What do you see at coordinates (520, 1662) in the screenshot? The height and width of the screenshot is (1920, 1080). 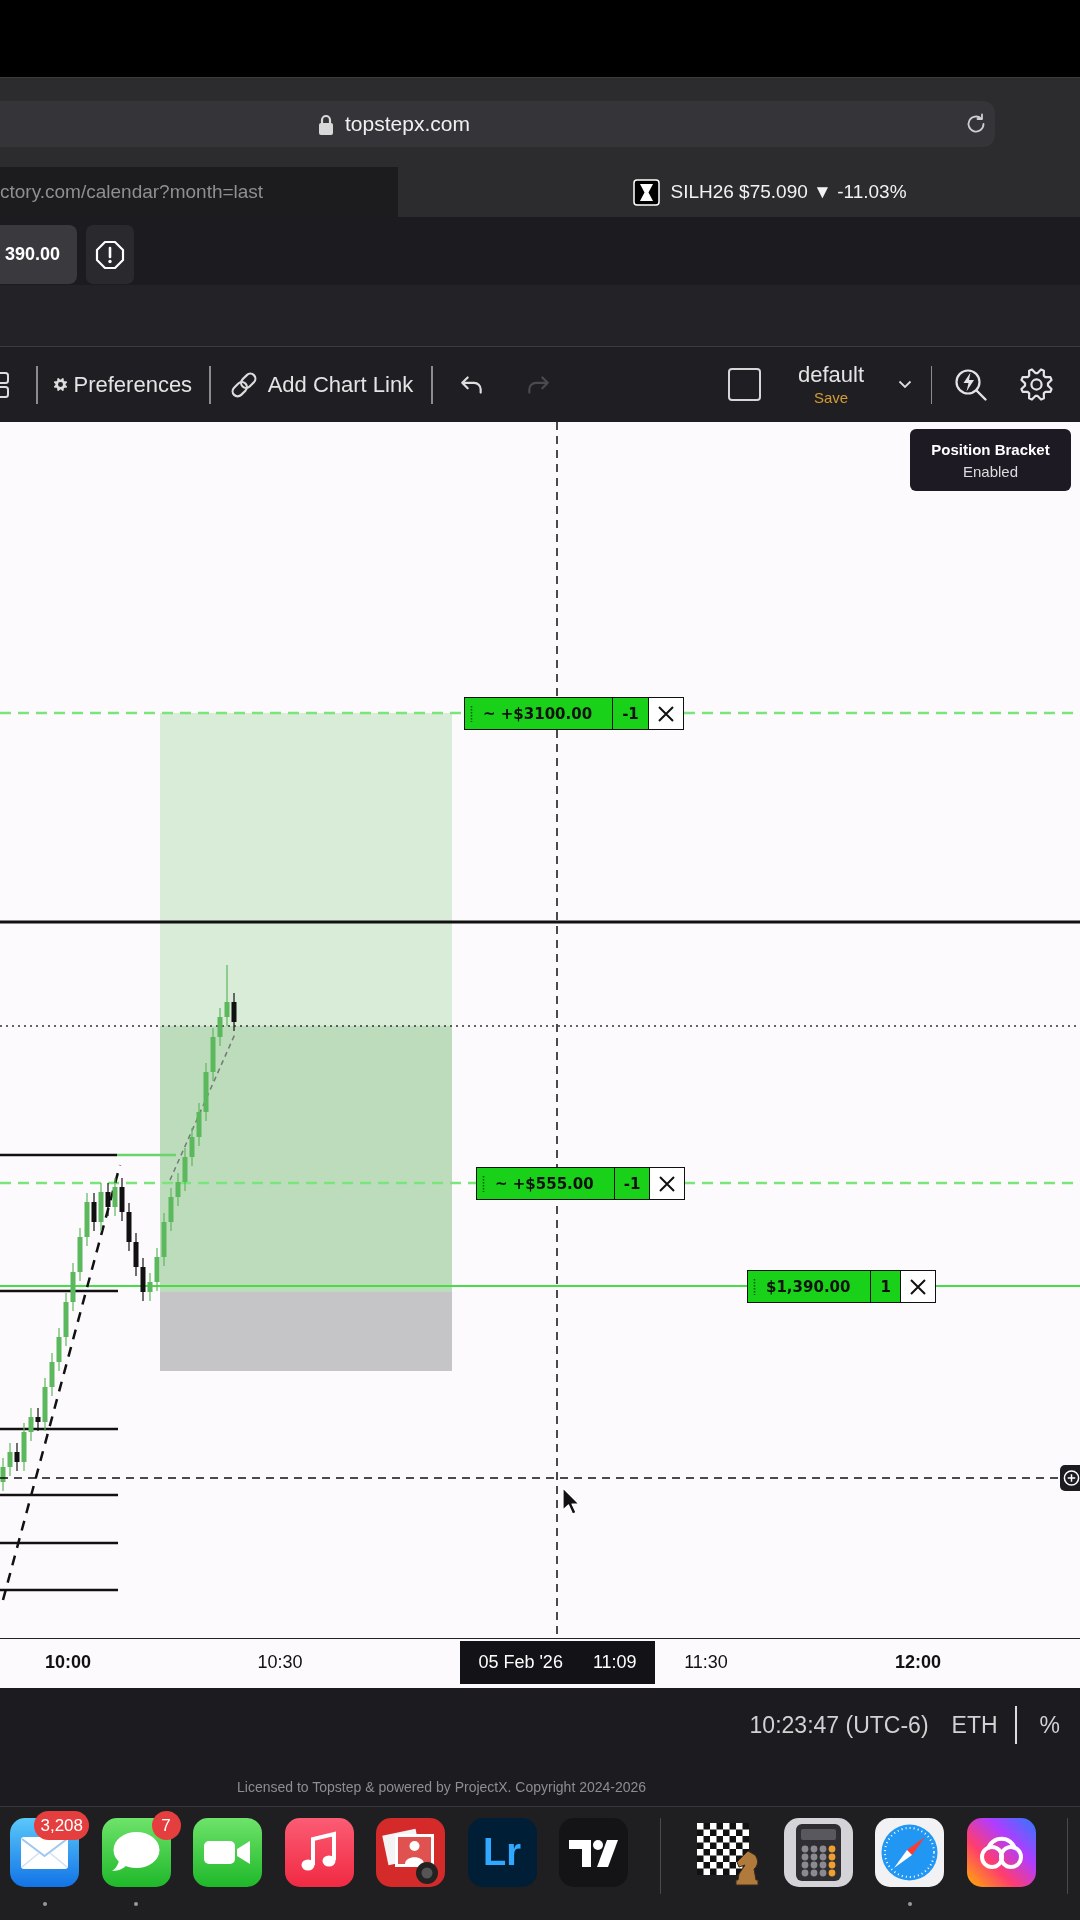 I see `crosshair-date: 05 Feb '26` at bounding box center [520, 1662].